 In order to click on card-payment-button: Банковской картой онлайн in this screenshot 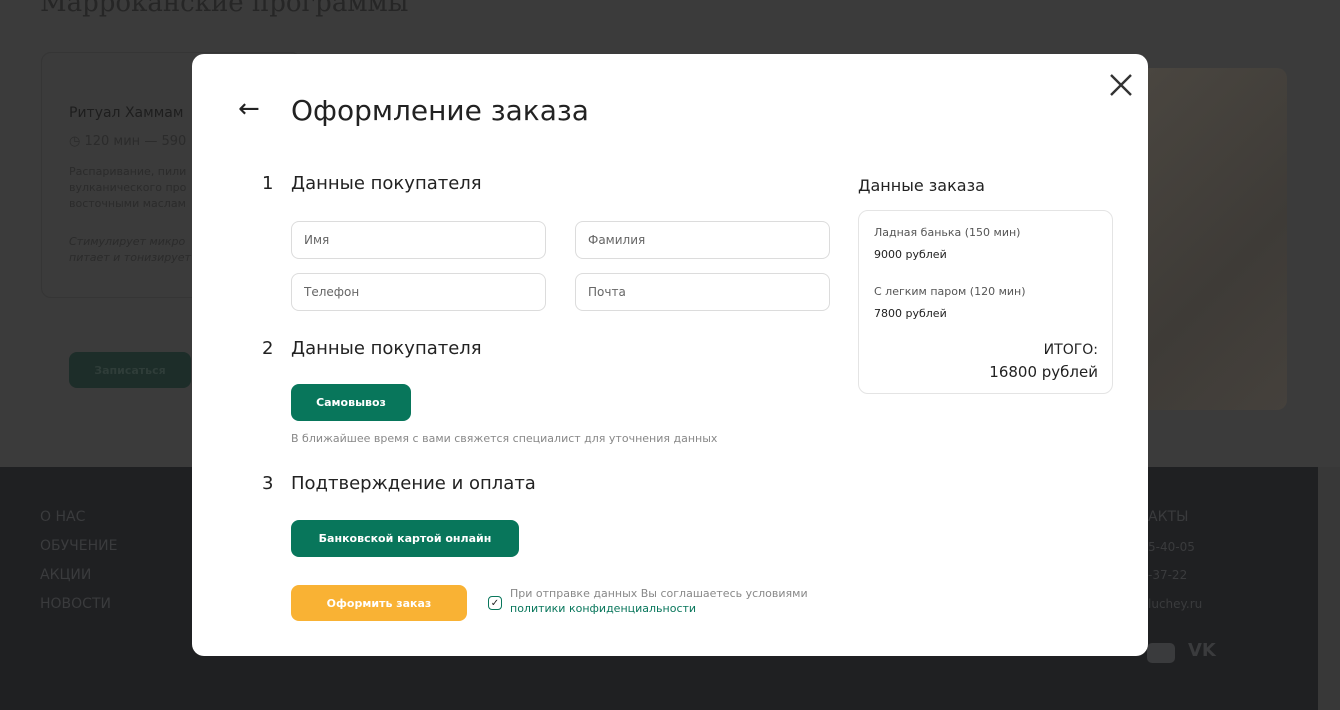, I will do `click(405, 538)`.